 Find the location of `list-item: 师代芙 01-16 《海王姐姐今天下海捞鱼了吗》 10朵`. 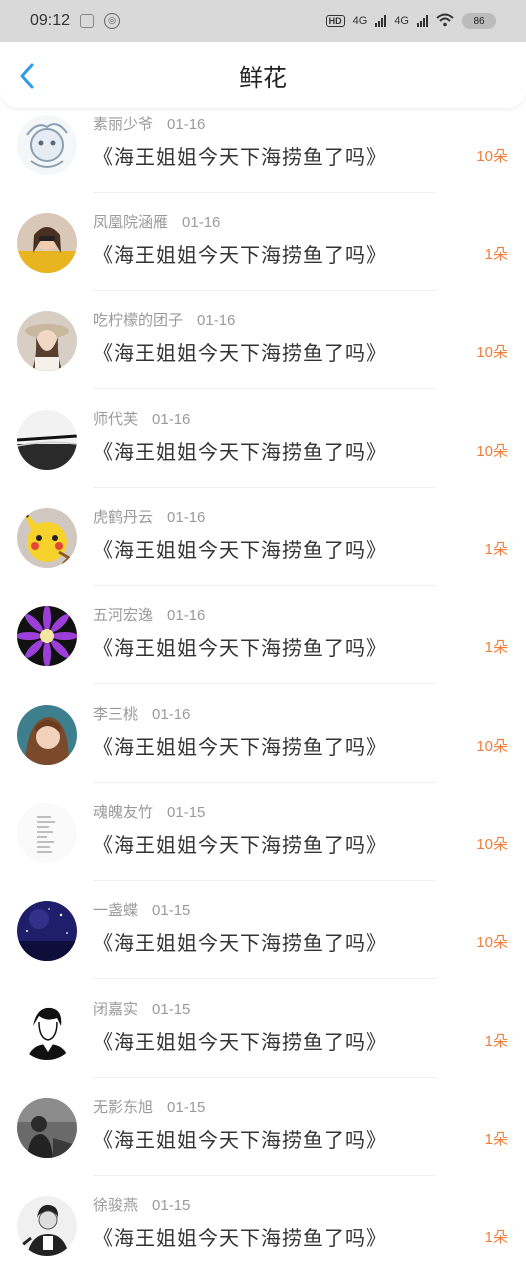

list-item: 师代芙 01-16 《海王姐姐今天下海捞鱼了吗》 10朵 is located at coordinates (263, 439).